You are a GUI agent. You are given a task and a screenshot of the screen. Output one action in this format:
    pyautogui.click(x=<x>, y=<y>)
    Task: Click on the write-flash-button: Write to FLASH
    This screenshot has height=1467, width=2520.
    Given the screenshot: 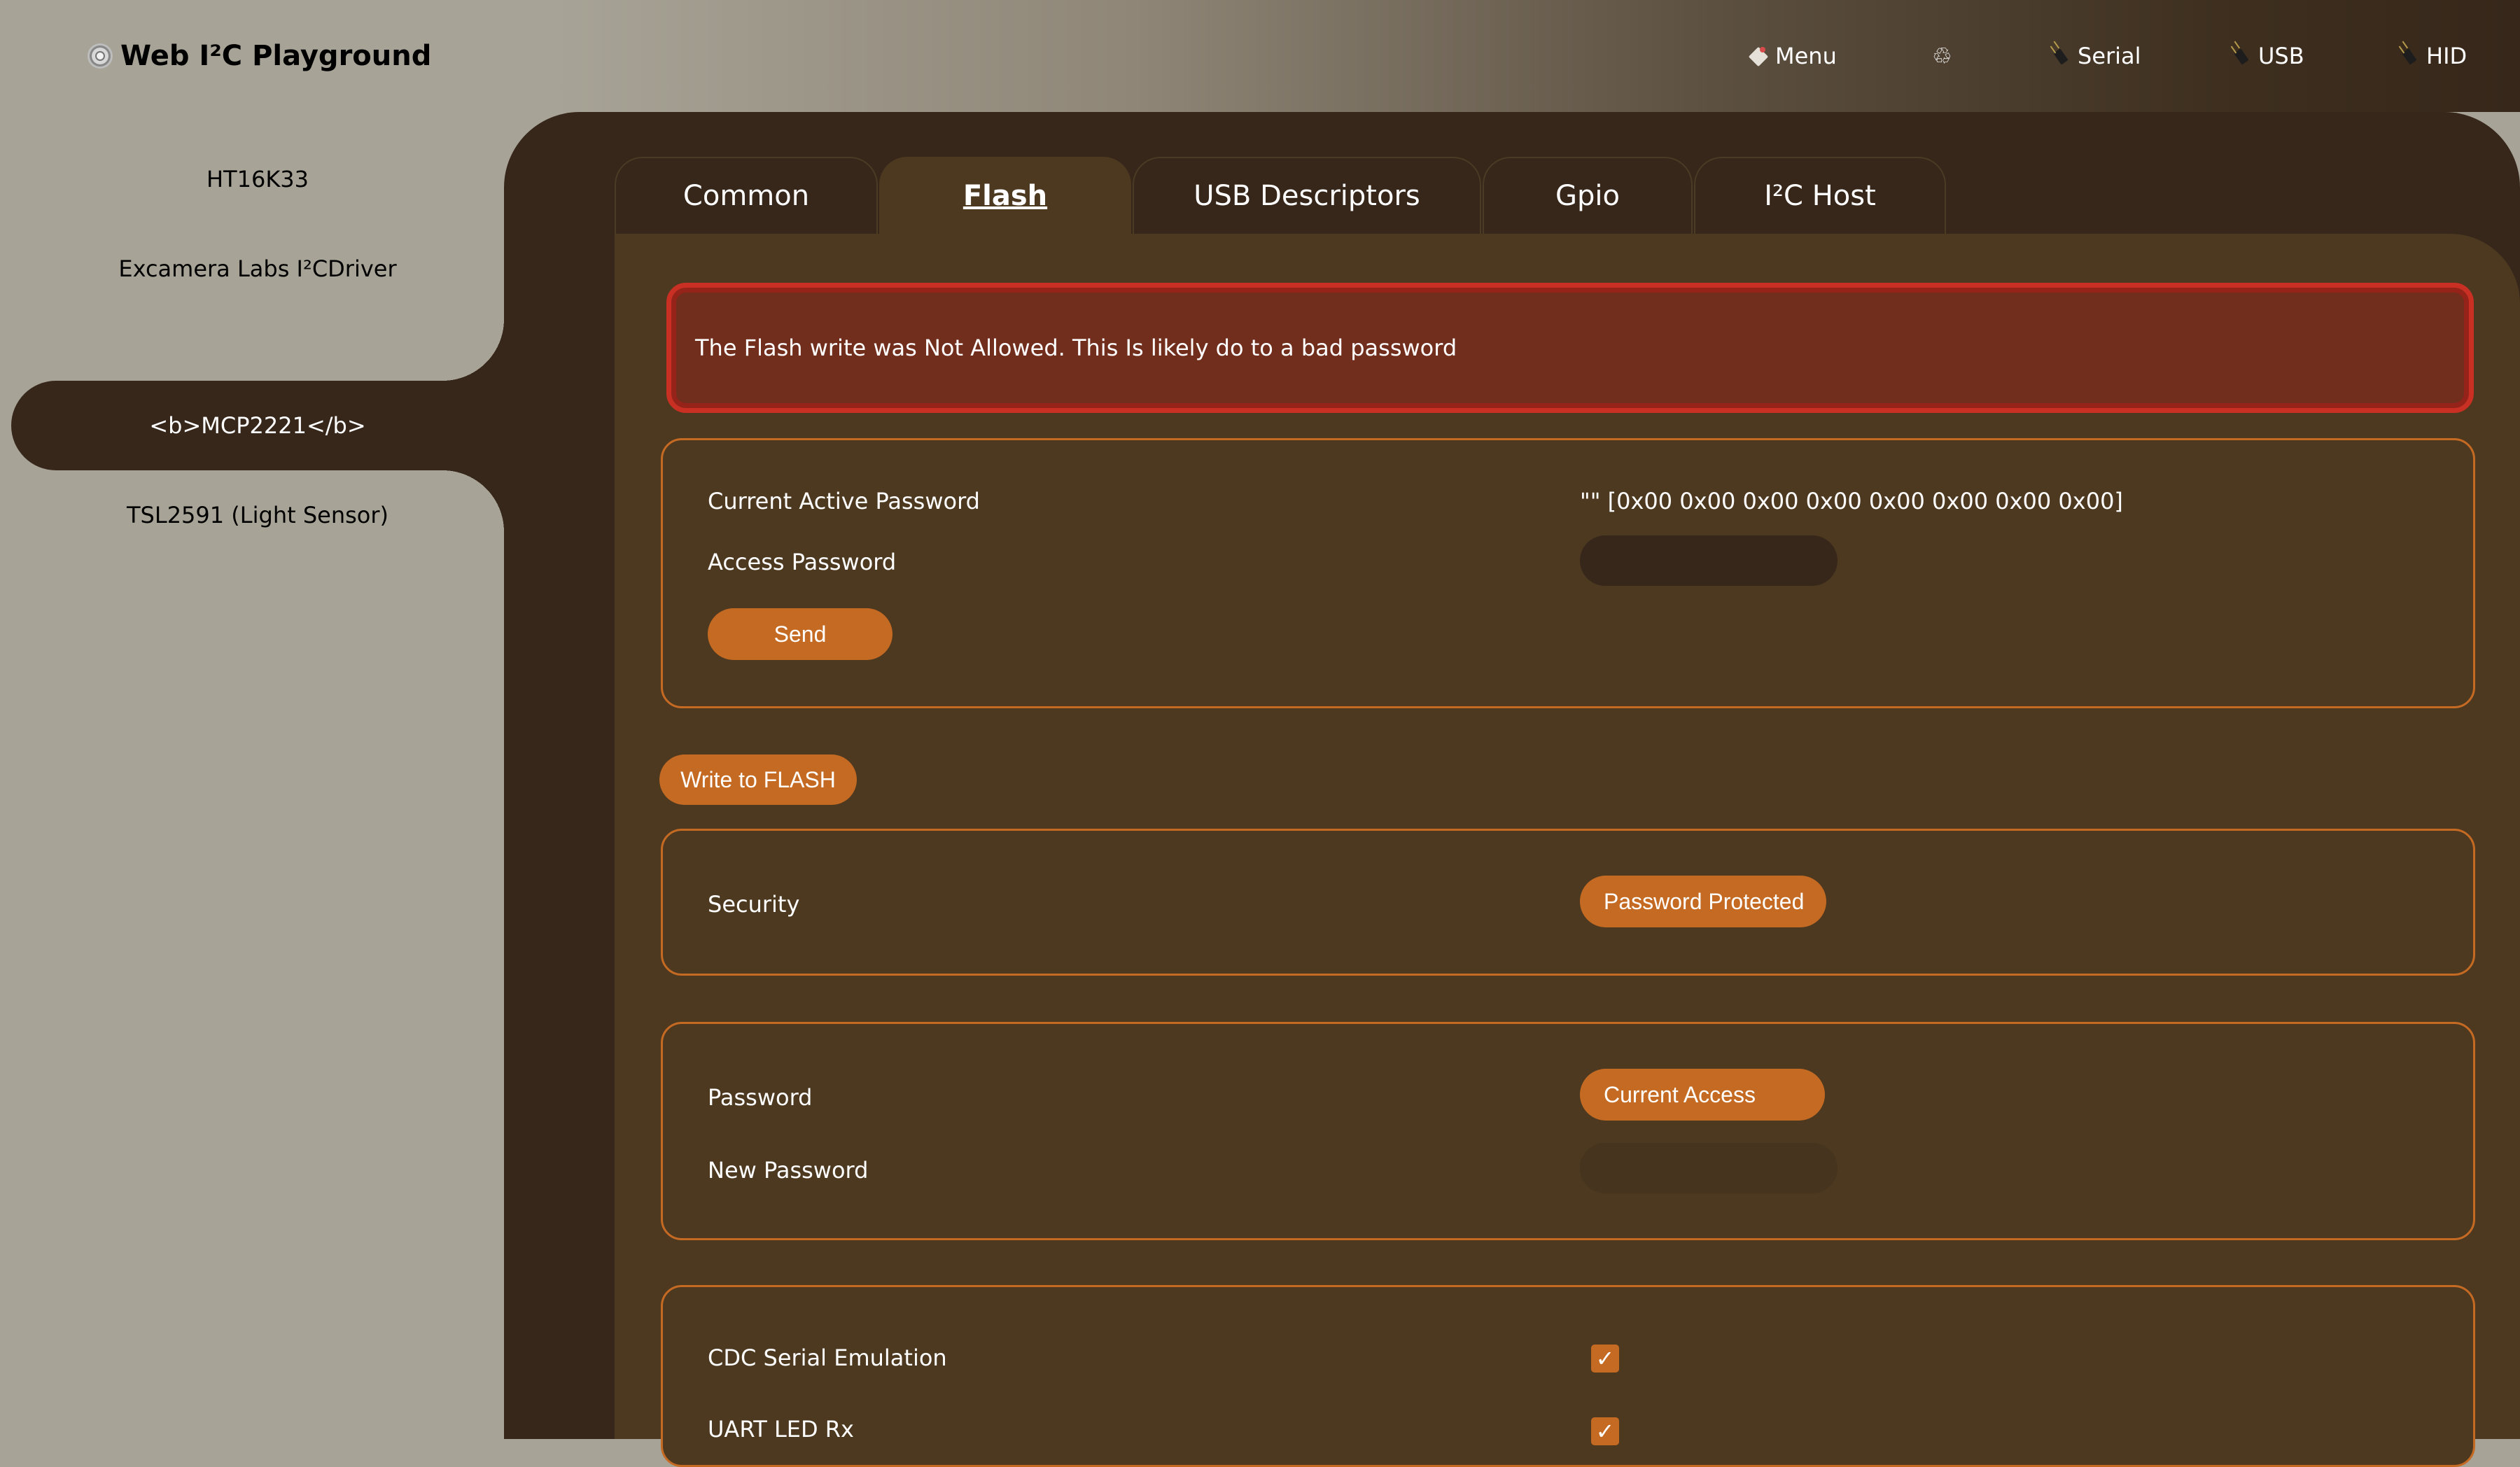 What is the action you would take?
    pyautogui.click(x=758, y=779)
    